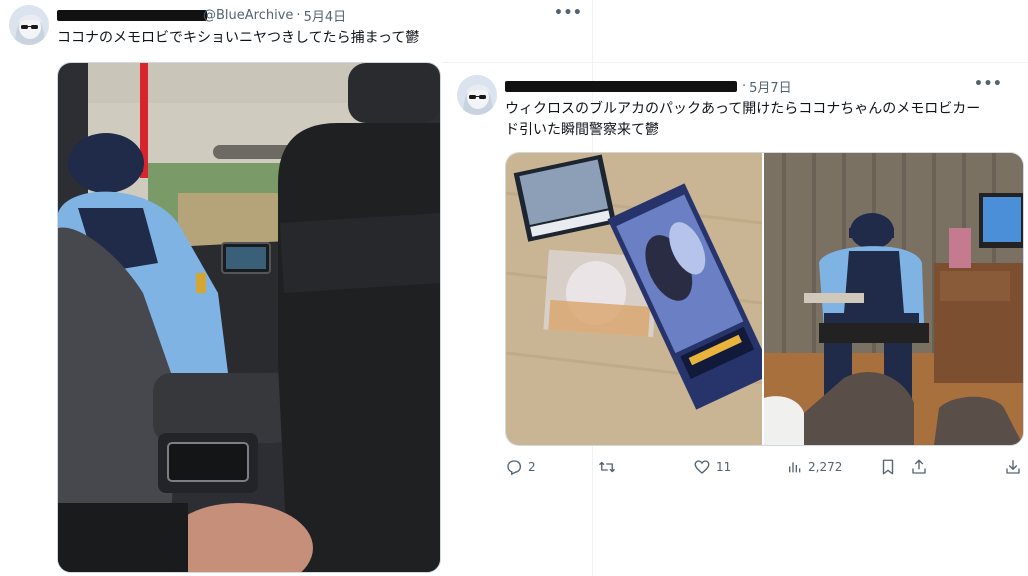 The image size is (1028, 576). Describe the element at coordinates (893, 299) in the screenshot. I see `tweet-image-police` at that location.